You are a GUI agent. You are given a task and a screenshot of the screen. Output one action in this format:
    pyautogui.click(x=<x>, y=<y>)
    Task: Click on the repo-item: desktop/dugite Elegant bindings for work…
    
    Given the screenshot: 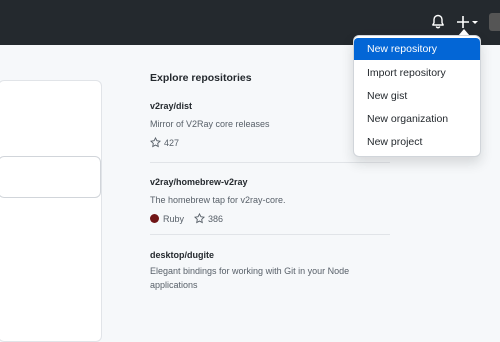 What is the action you would take?
    pyautogui.click(x=270, y=271)
    